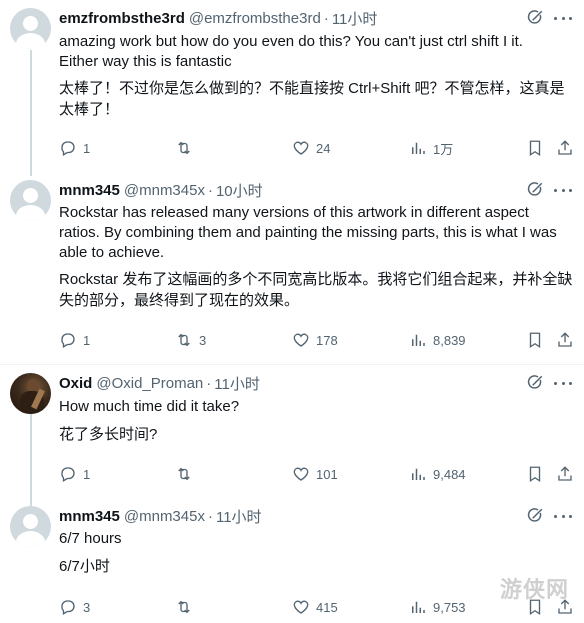 Image resolution: width=584 pixels, height=623 pixels. What do you see at coordinates (112, 252) in the screenshot?
I see `tweet-text-line: able to achieve.` at bounding box center [112, 252].